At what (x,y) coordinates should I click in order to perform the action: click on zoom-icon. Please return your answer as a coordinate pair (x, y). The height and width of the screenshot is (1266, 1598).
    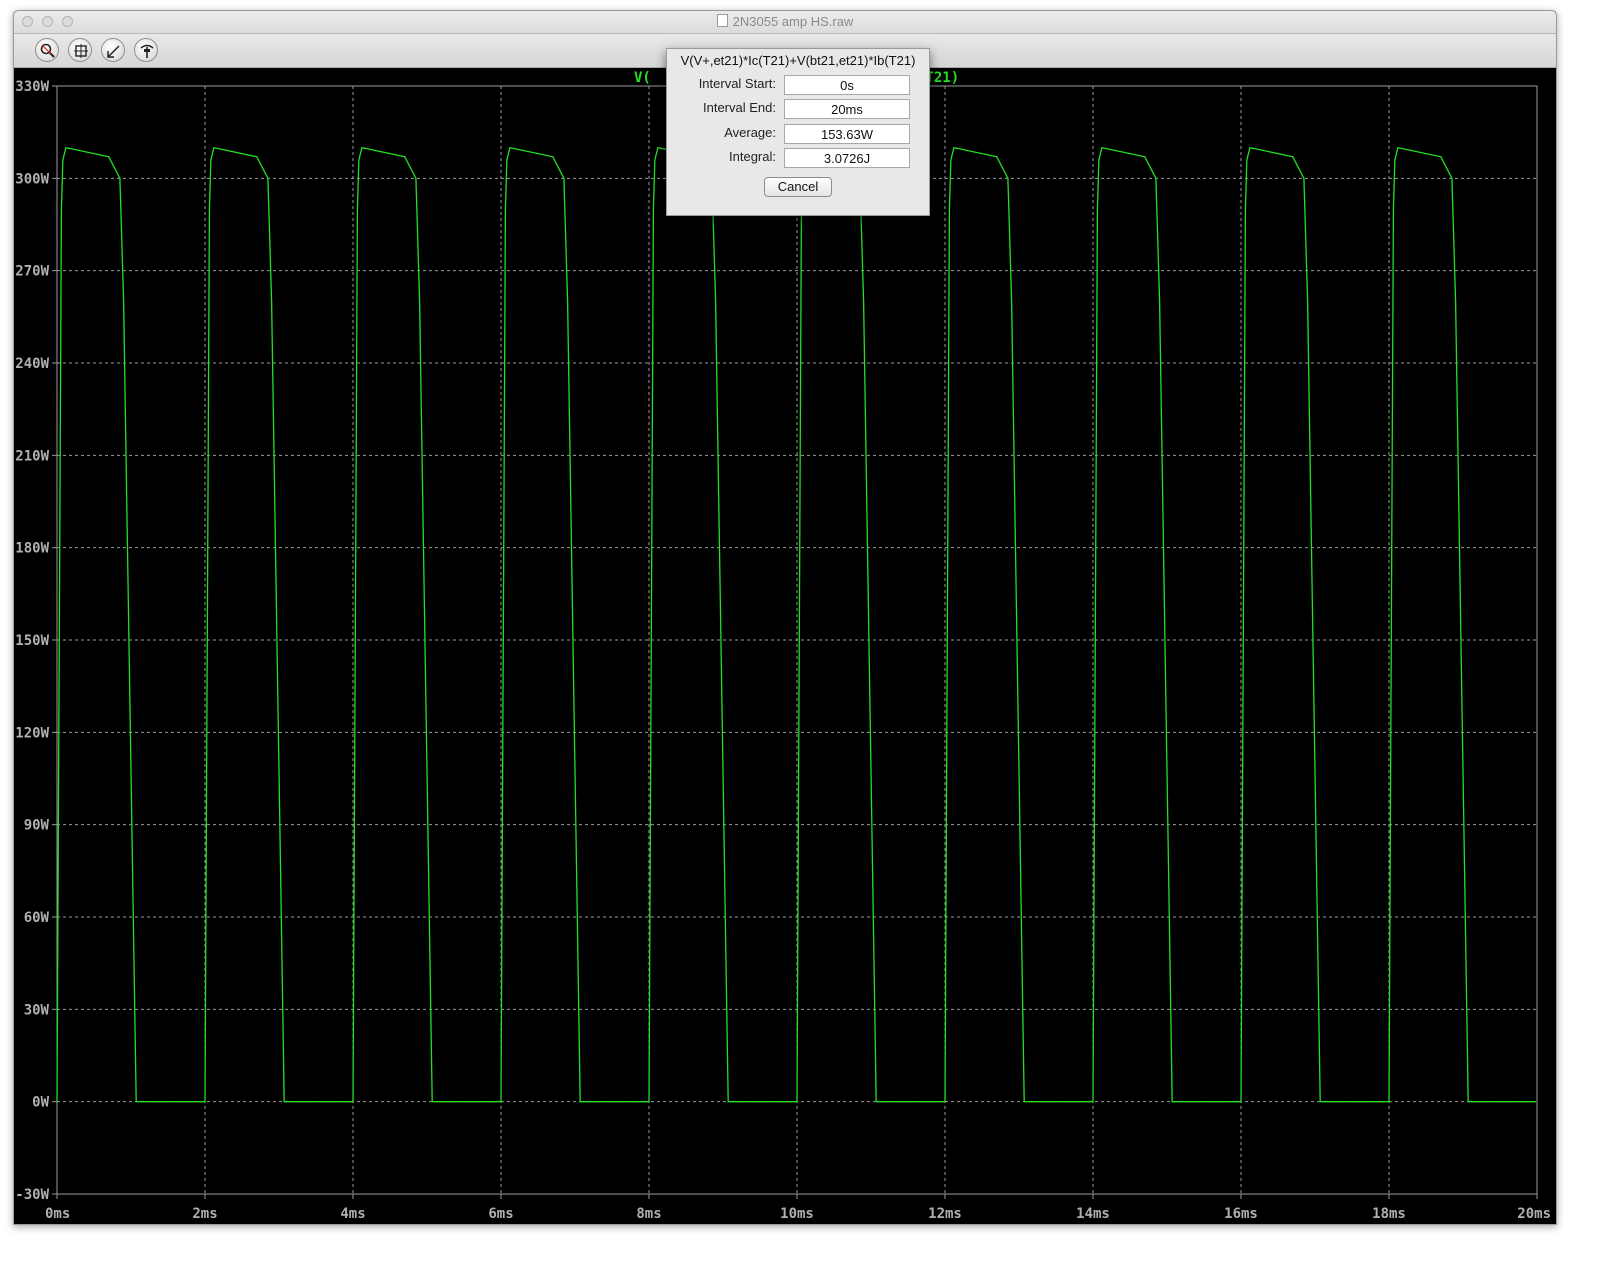
    Looking at the image, I should click on (47, 50).